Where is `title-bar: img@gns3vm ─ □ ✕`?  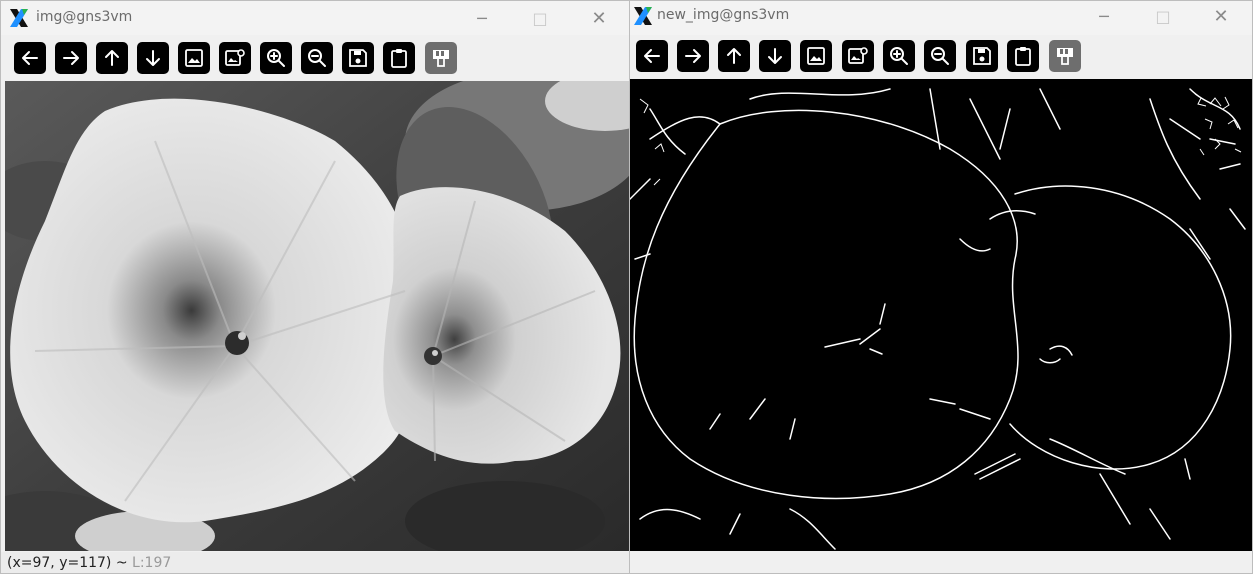
title-bar: img@gns3vm ─ □ ✕ is located at coordinates (315, 18).